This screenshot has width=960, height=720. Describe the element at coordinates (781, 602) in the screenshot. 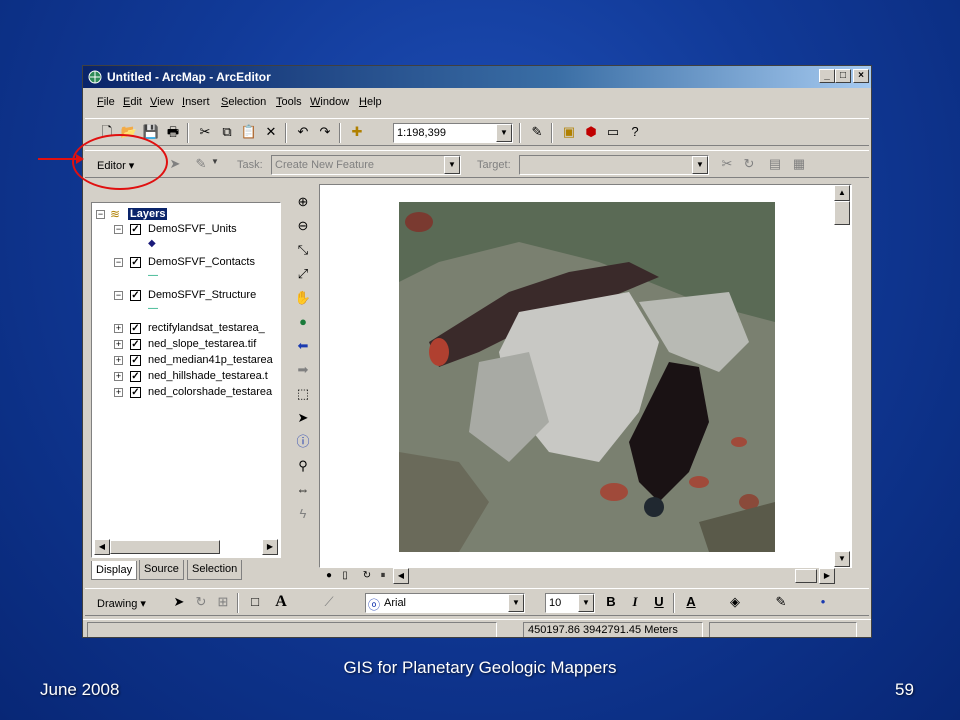

I see `line-color-icon: ✎` at that location.